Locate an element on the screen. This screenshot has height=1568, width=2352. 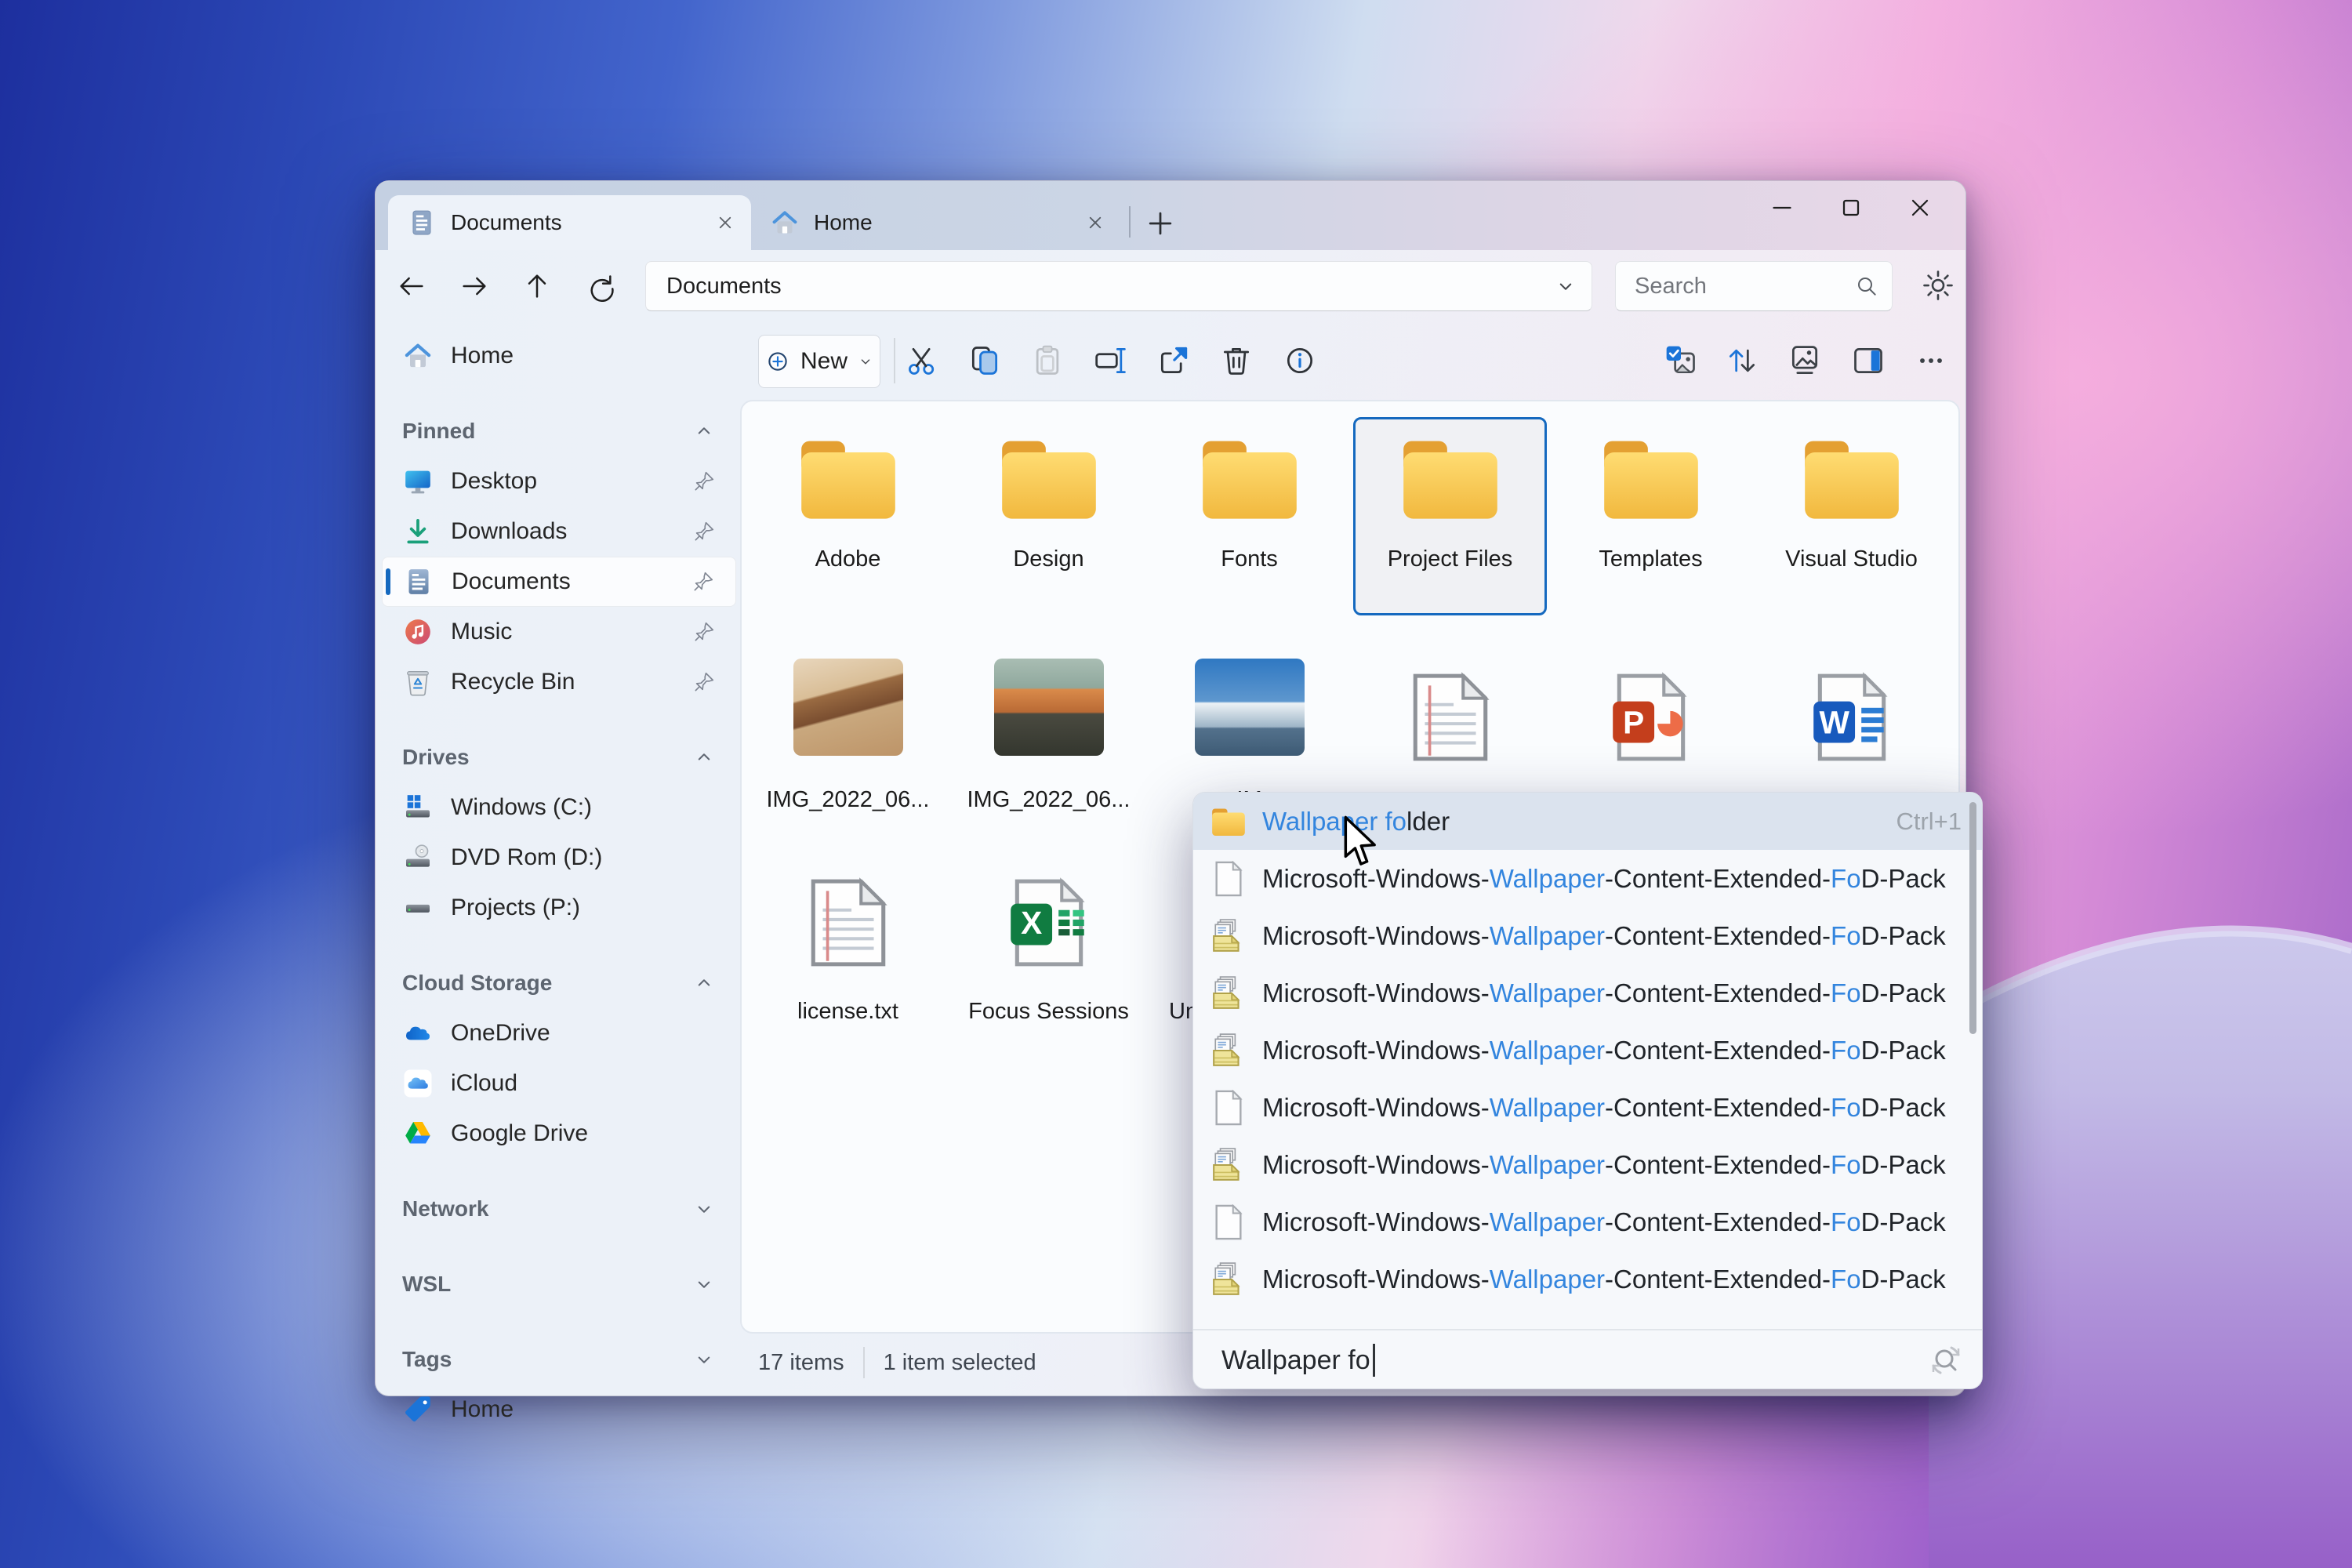
refresh-button is located at coordinates (600, 286).